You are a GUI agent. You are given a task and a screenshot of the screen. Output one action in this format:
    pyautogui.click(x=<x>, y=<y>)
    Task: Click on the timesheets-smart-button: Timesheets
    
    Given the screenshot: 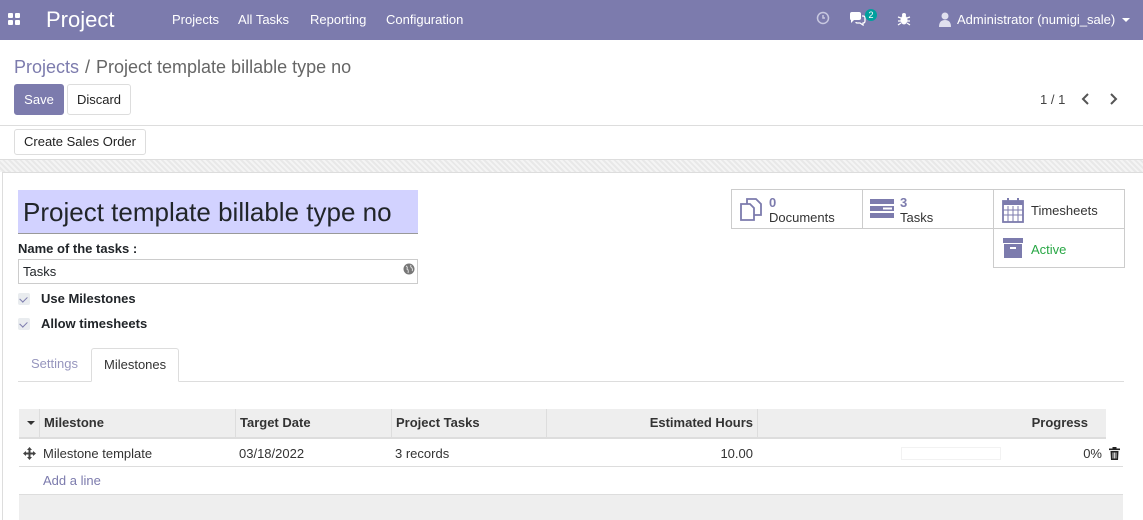 What is the action you would take?
    pyautogui.click(x=1059, y=209)
    